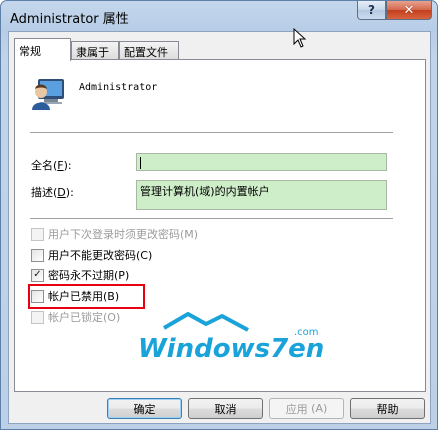  Describe the element at coordinates (261, 195) in the screenshot. I see `description-input: 管理计算机(域)的内置帐户` at that location.